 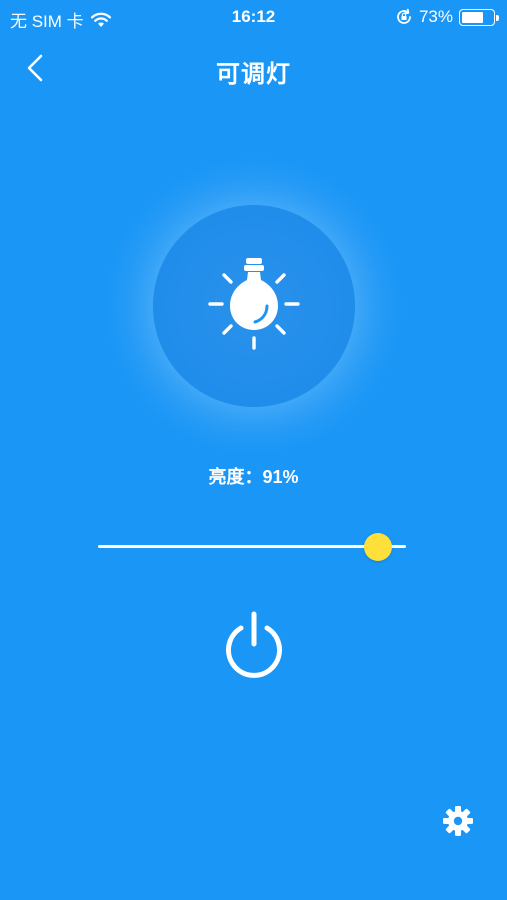 I want to click on nav-bar: 可调灯, so click(x=253, y=68).